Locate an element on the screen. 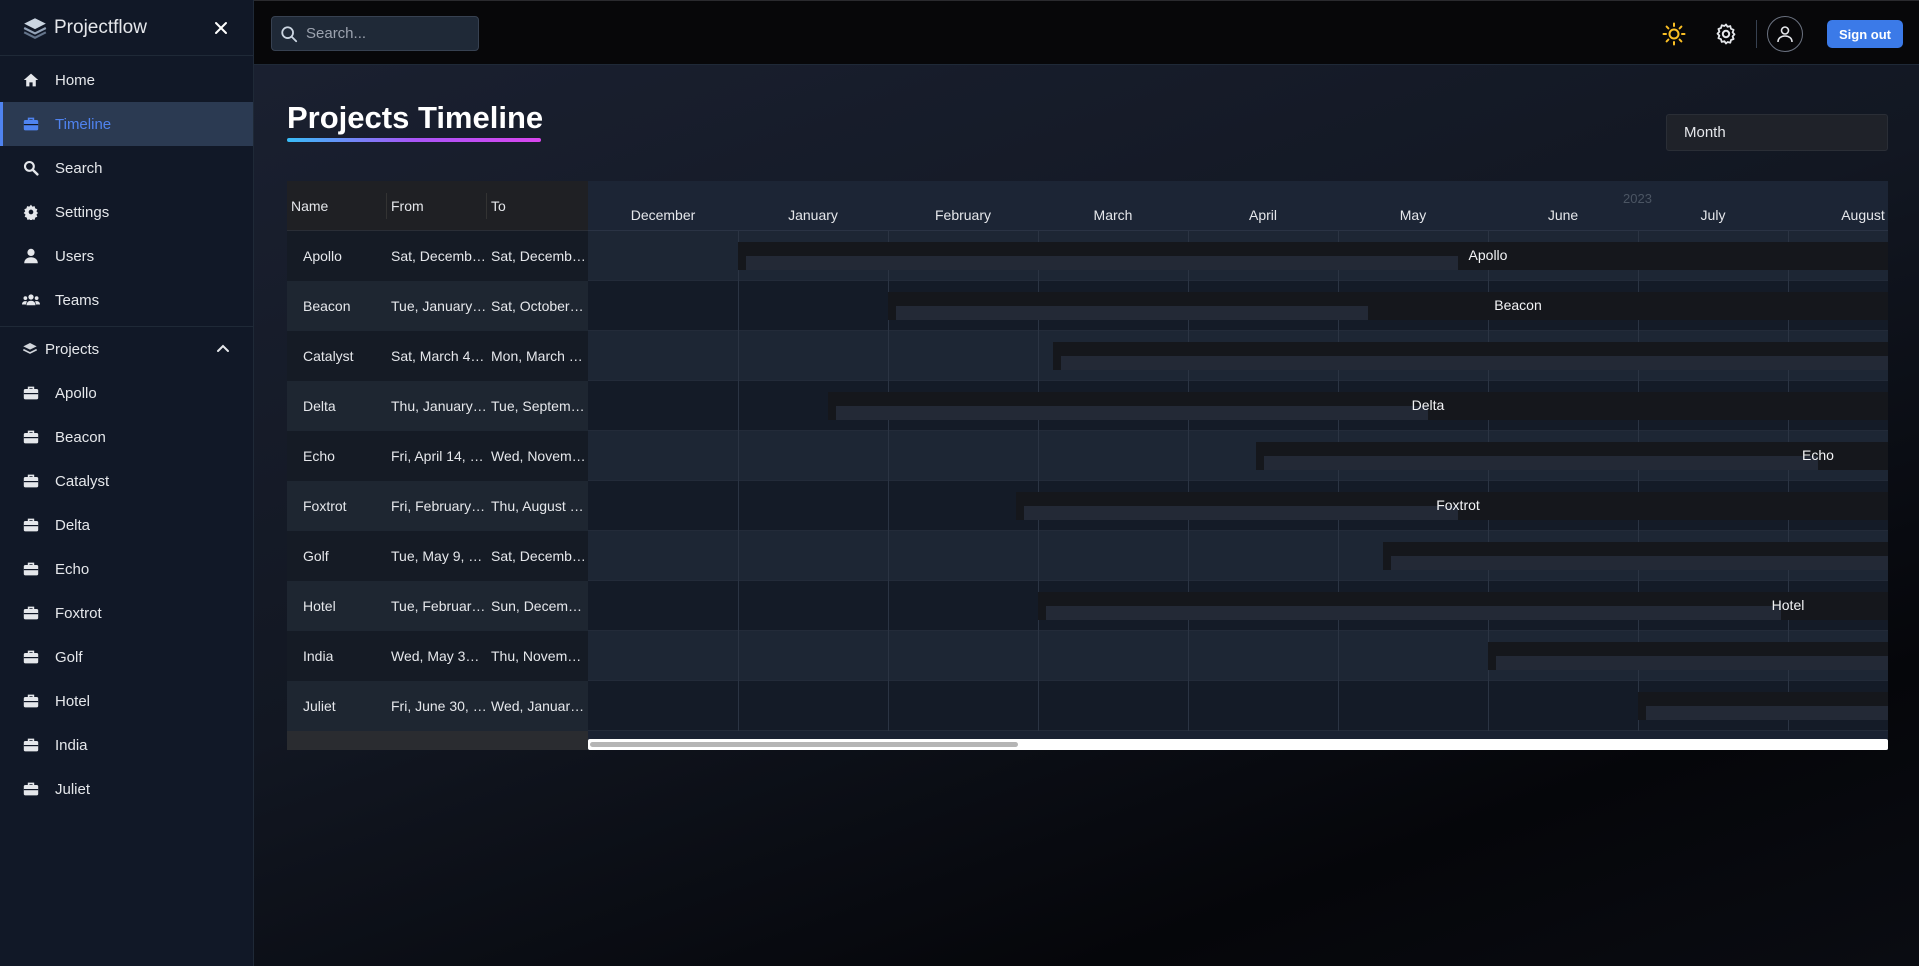  column-header-name: Name is located at coordinates (337, 206).